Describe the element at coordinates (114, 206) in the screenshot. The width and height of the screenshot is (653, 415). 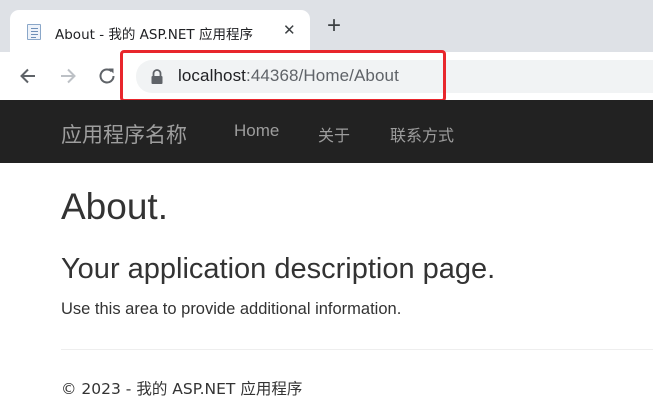
I see `page-title: About.` at that location.